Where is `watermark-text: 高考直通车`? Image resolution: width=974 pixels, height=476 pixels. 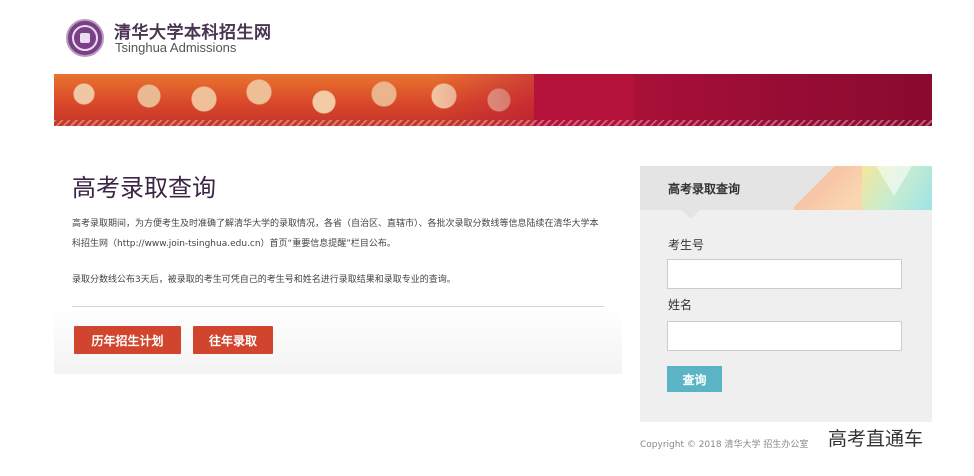
watermark-text: 高考直通车 is located at coordinates (876, 439).